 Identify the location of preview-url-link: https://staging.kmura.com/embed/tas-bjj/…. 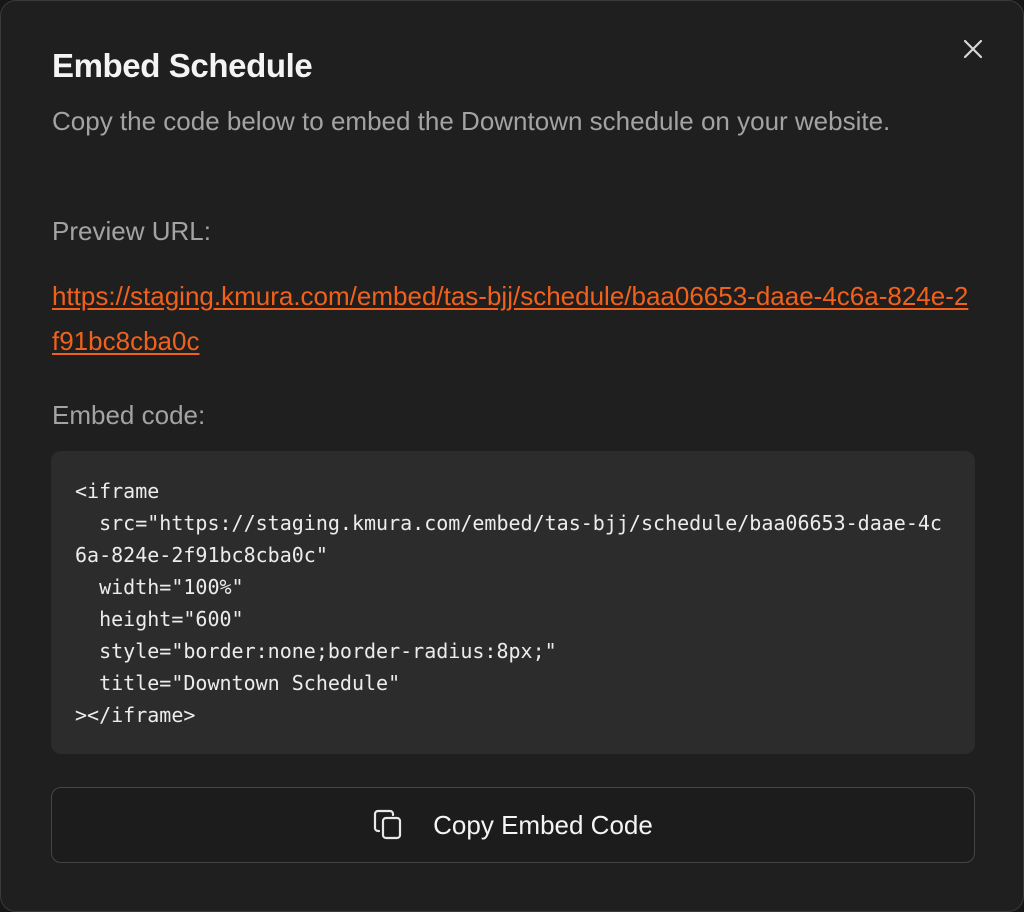
(512, 319).